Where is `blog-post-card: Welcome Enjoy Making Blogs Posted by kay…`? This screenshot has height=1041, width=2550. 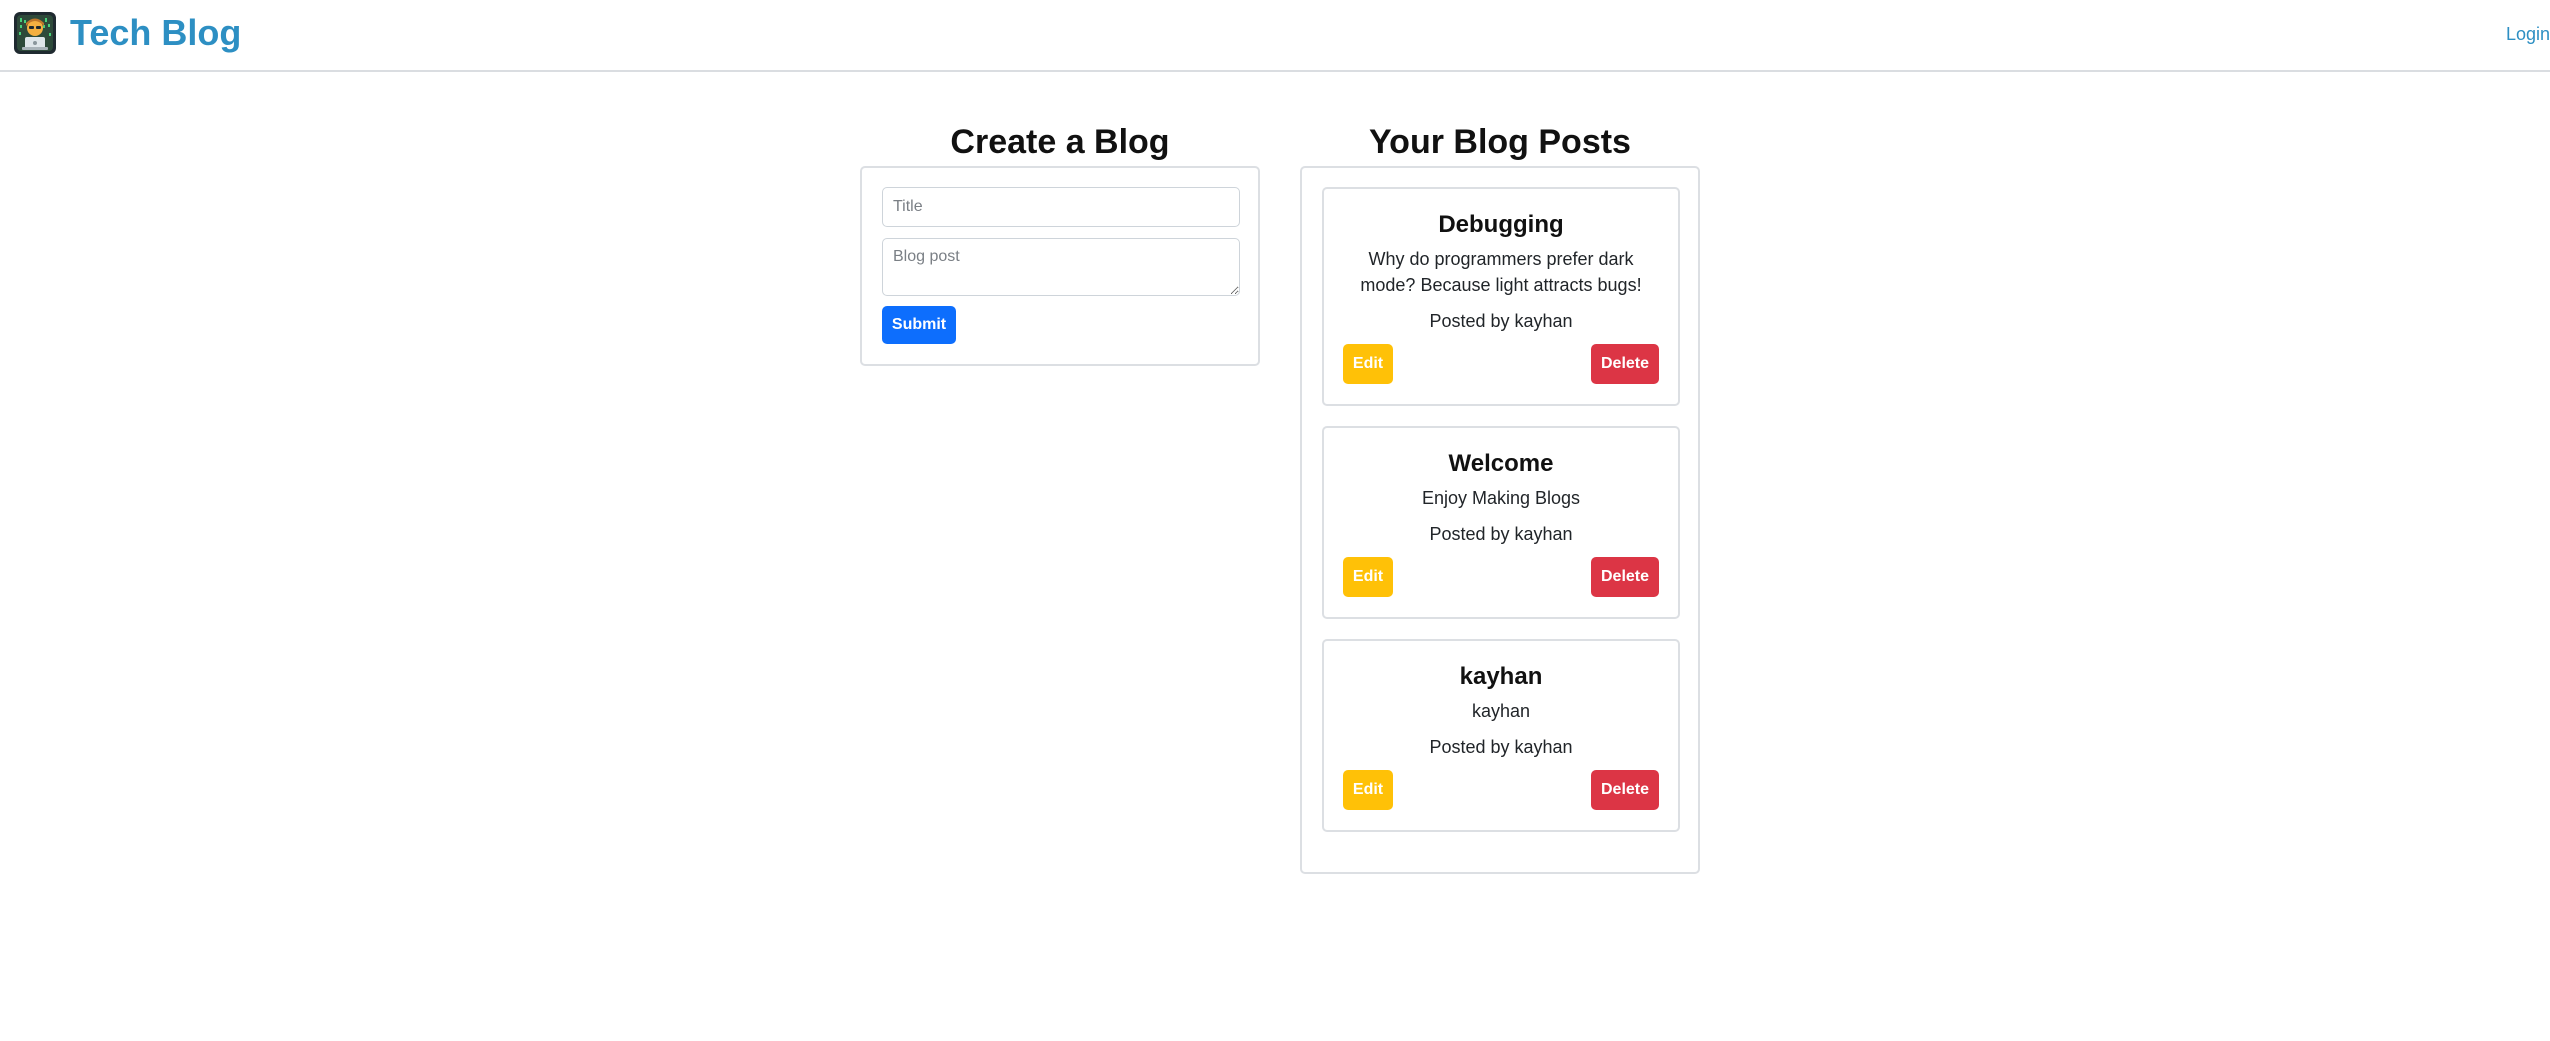
blog-post-card: Welcome Enjoy Making Blogs Posted by kay… is located at coordinates (1501, 522).